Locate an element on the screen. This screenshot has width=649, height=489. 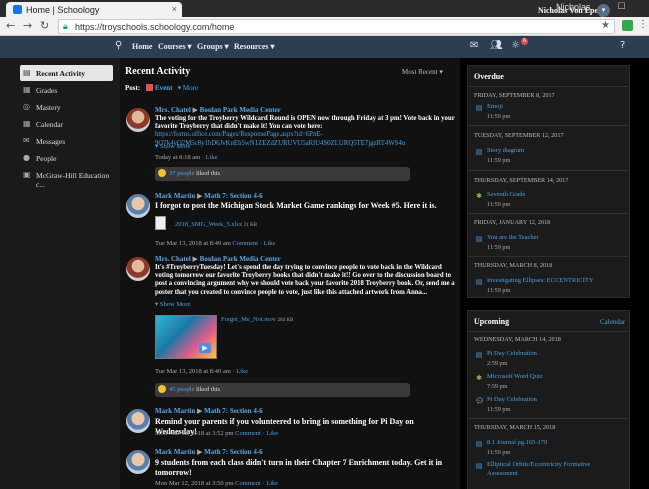
post-header: Mrs. Chatel ▶ Boulan Park Media Center is located at coordinates (218, 259).